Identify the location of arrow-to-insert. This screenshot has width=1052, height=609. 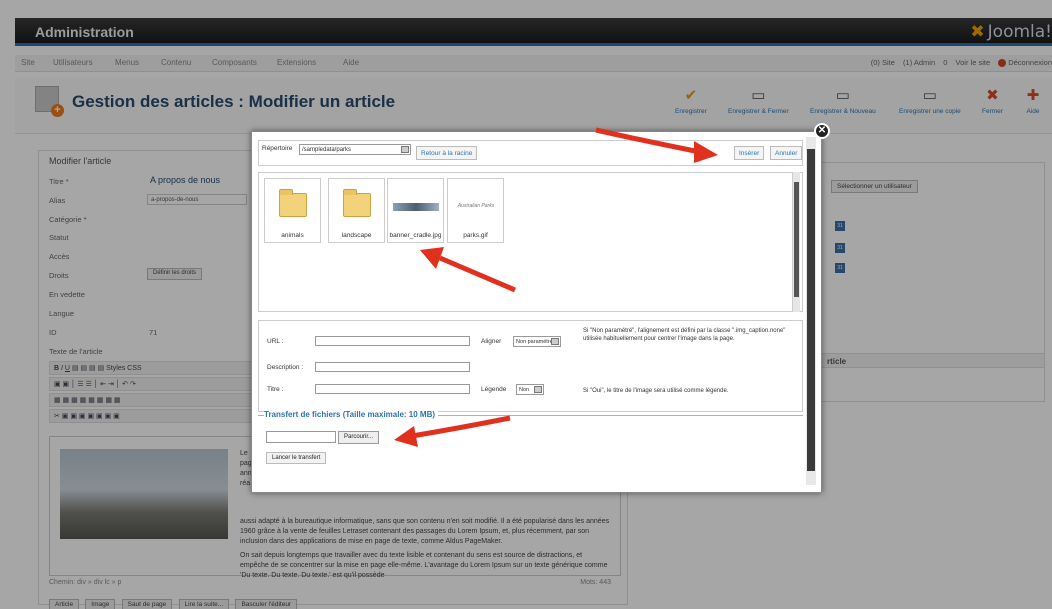
(648, 141).